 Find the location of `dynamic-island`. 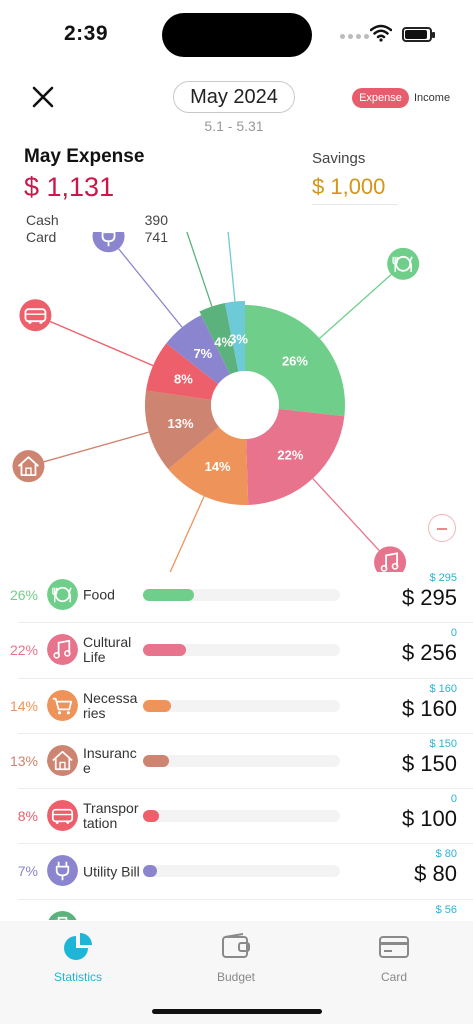

dynamic-island is located at coordinates (237, 35).